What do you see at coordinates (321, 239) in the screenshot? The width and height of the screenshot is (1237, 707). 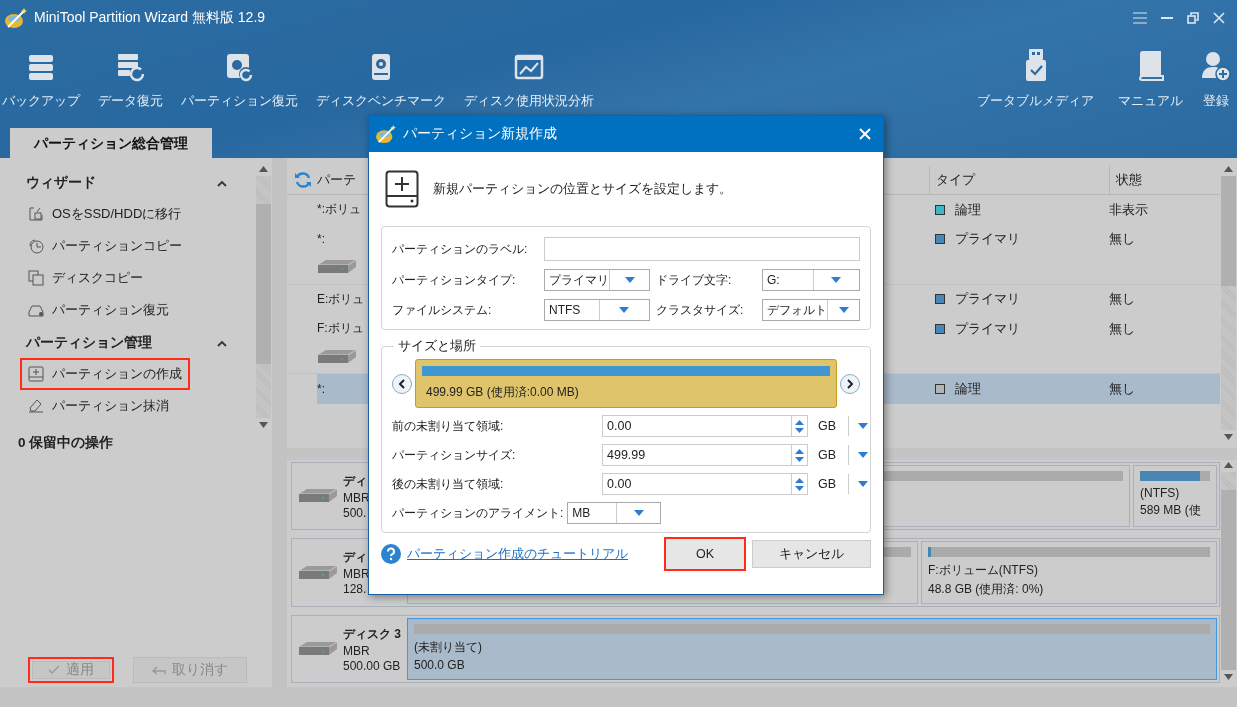 I see `partition-cell: *:` at bounding box center [321, 239].